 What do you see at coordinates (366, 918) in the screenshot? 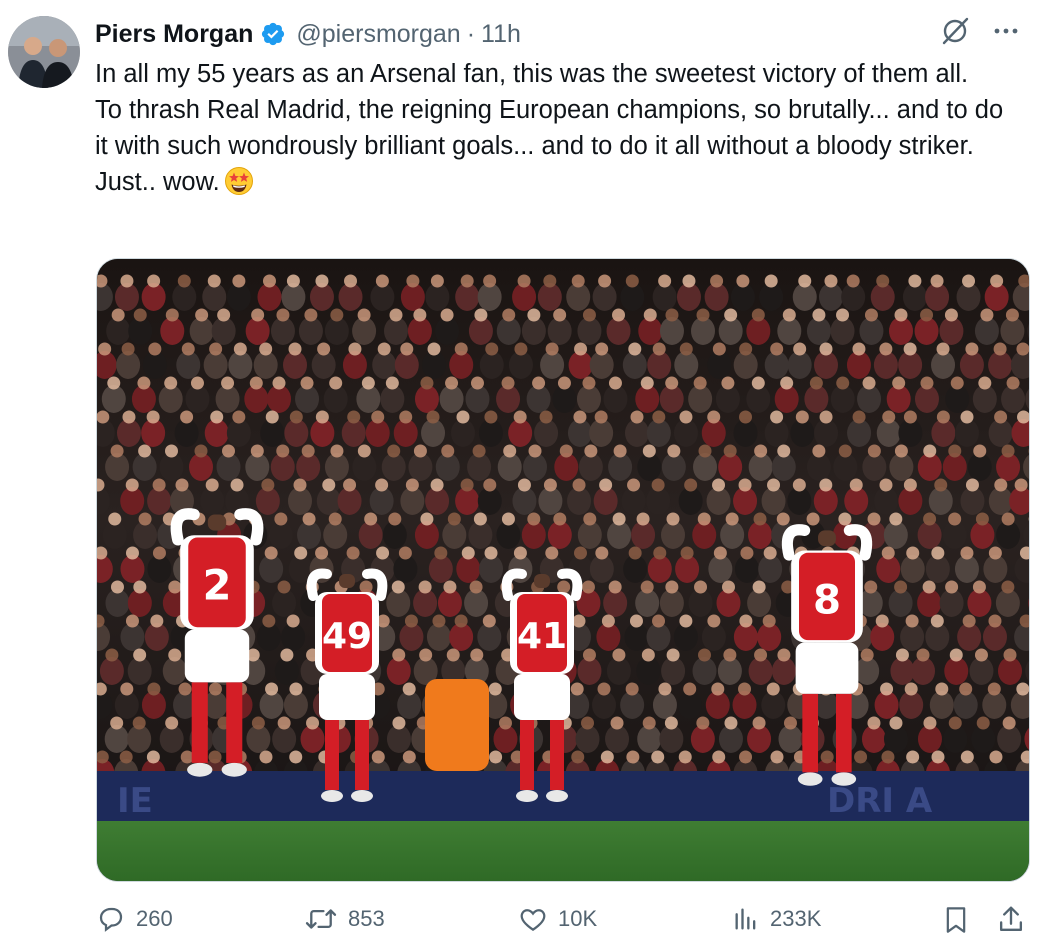
I see `repost-count: 853` at bounding box center [366, 918].